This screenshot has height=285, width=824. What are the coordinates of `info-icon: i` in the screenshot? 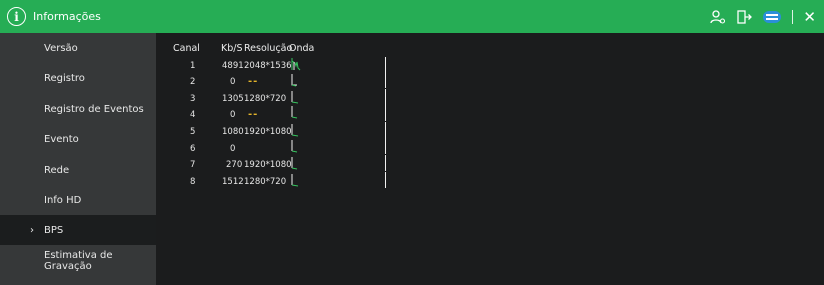 It's located at (16, 16).